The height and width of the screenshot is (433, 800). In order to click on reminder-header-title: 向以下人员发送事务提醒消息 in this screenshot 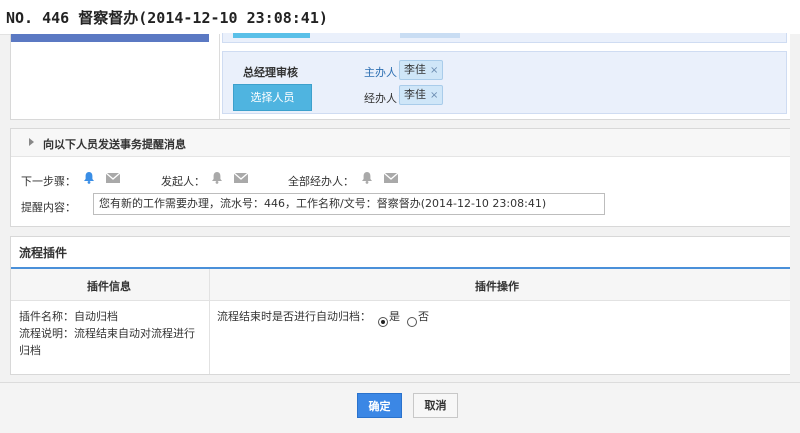, I will do `click(114, 144)`.